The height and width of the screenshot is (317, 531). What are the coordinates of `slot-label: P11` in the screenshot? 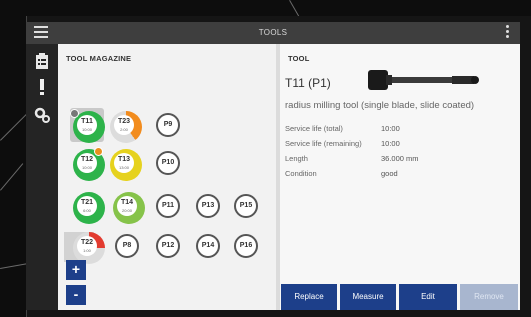 It's located at (168, 205).